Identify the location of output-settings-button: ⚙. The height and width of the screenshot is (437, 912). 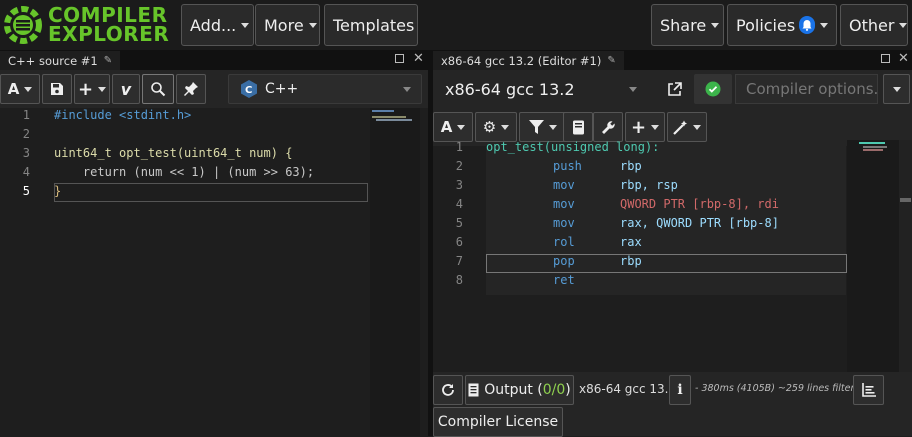
(496, 127).